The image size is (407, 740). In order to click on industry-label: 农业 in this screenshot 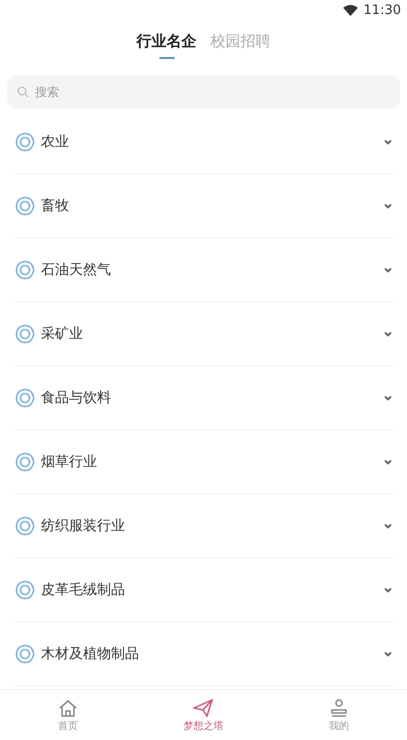, I will do `click(55, 141)`.